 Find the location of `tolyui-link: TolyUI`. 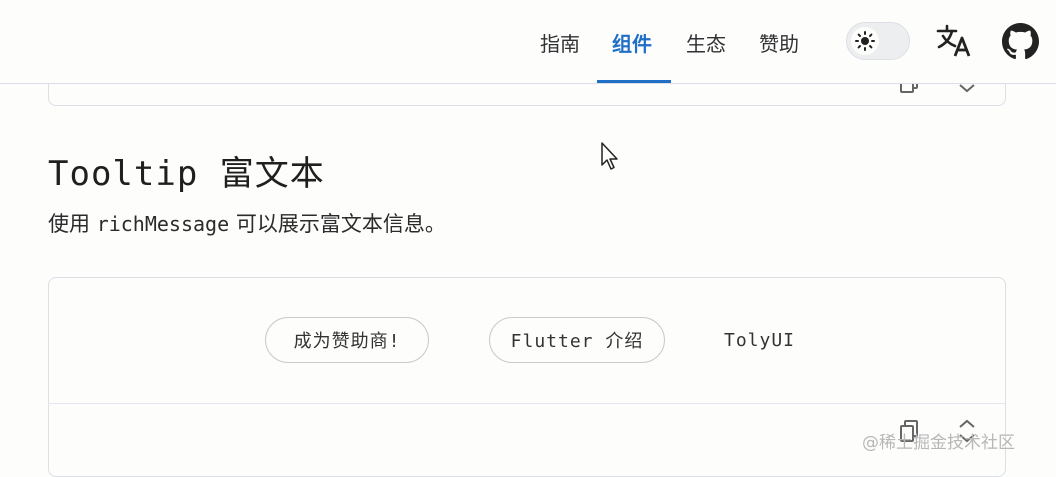

tolyui-link: TolyUI is located at coordinates (759, 340).